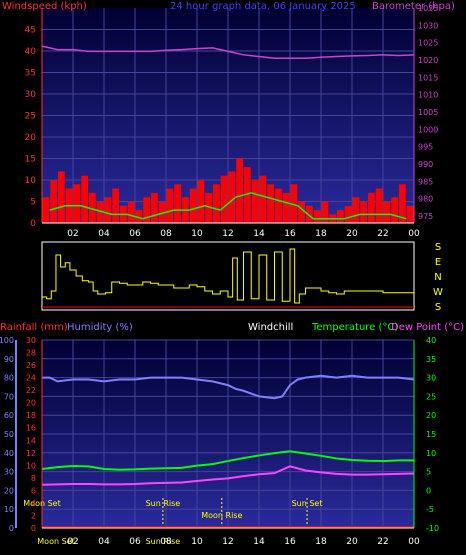  I want to click on wind-tick-label: 15, so click(30, 160).